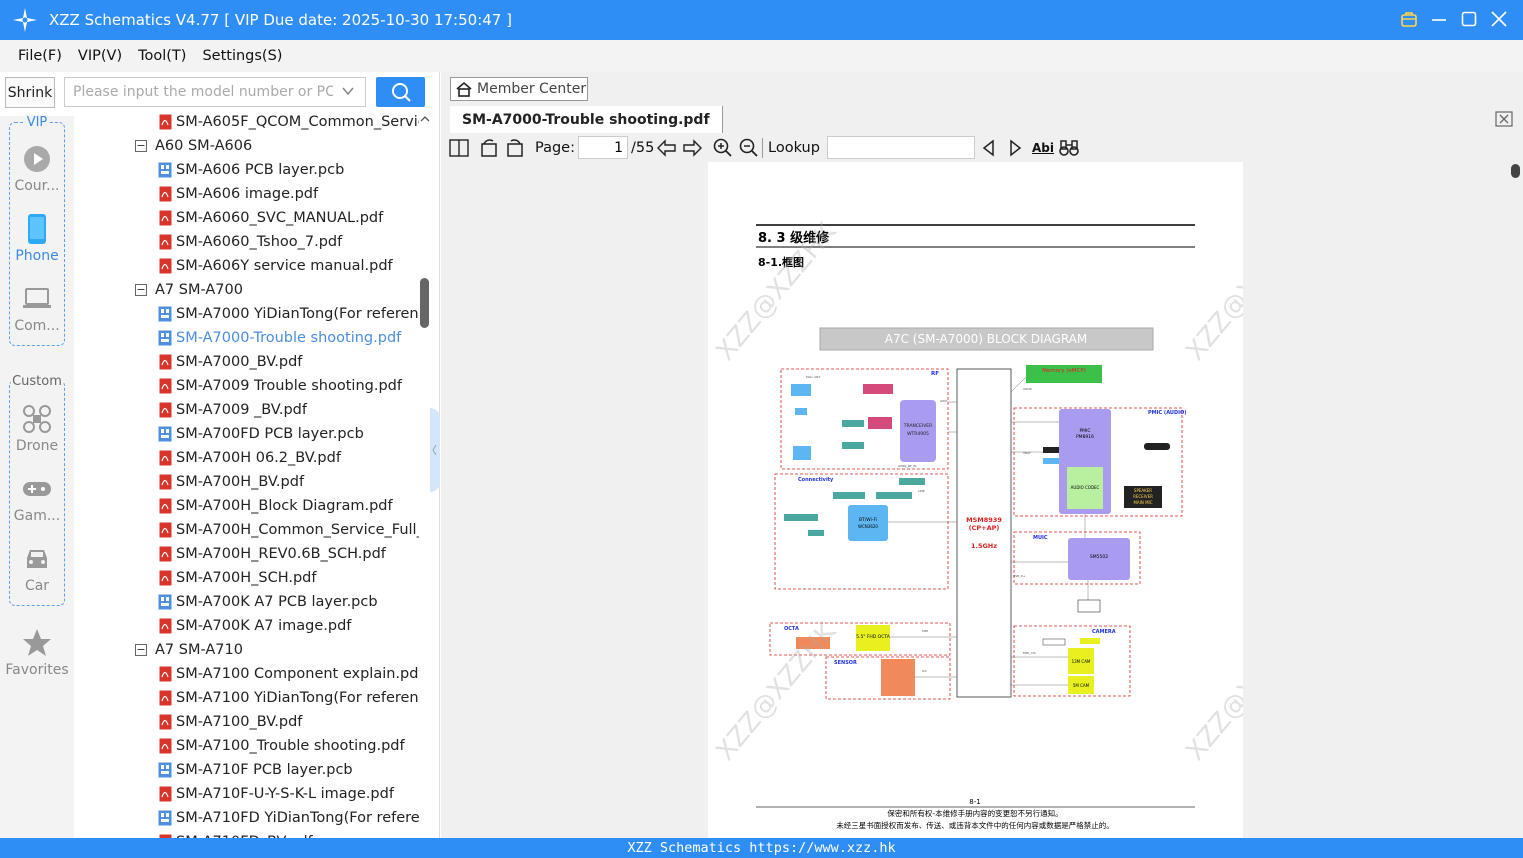  Describe the element at coordinates (246, 386) in the screenshot. I see `tree-file: SM-A7009 Trouble shooting.pdf` at that location.